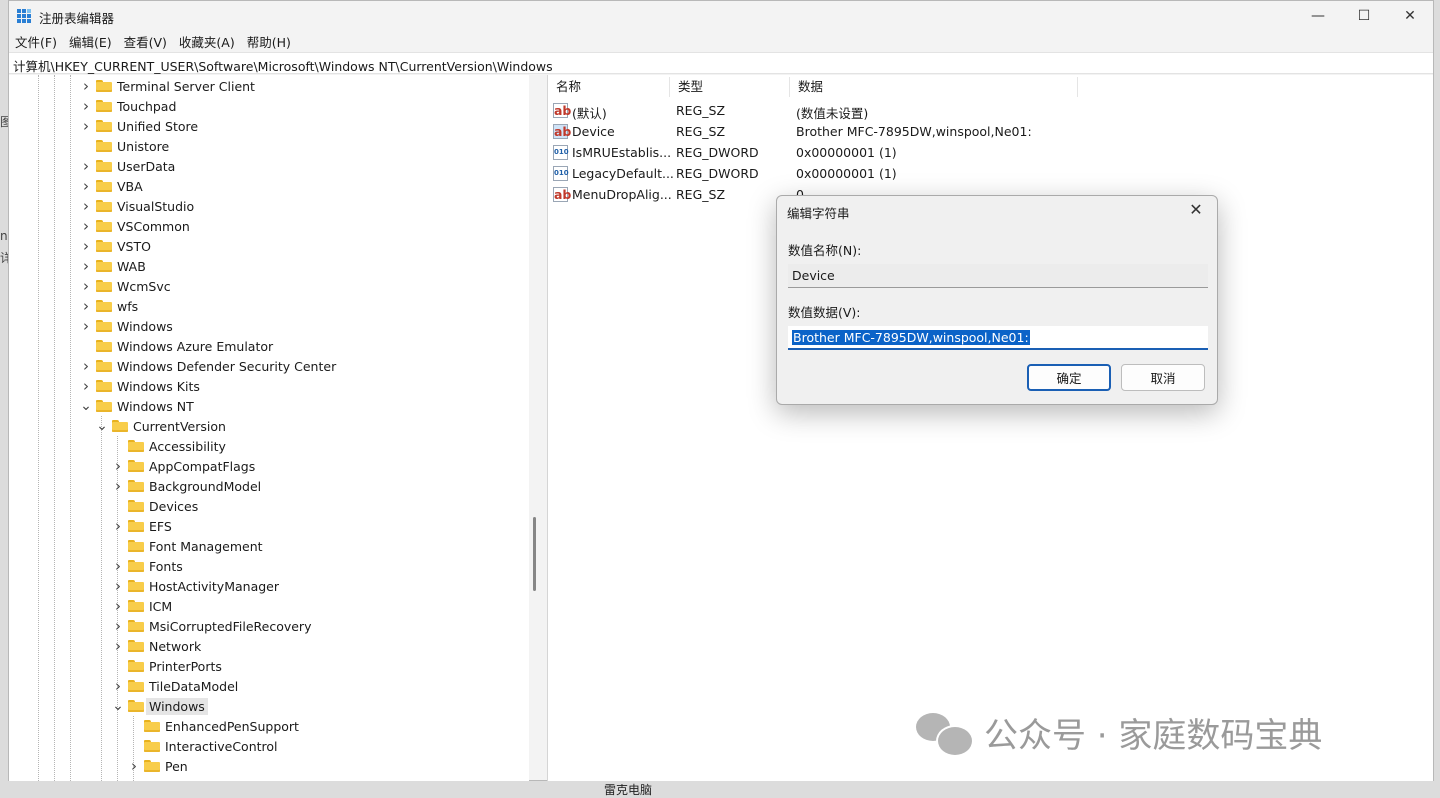 This screenshot has width=1440, height=798. I want to click on tree-node: › EFS, so click(142, 526).